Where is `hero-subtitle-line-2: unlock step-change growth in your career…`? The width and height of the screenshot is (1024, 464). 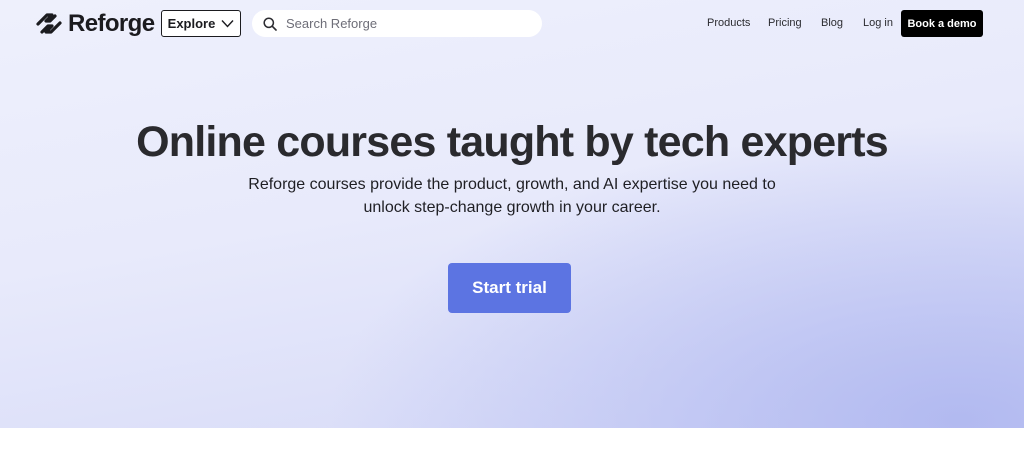
hero-subtitle-line-2: unlock step-change growth in your career… is located at coordinates (512, 207).